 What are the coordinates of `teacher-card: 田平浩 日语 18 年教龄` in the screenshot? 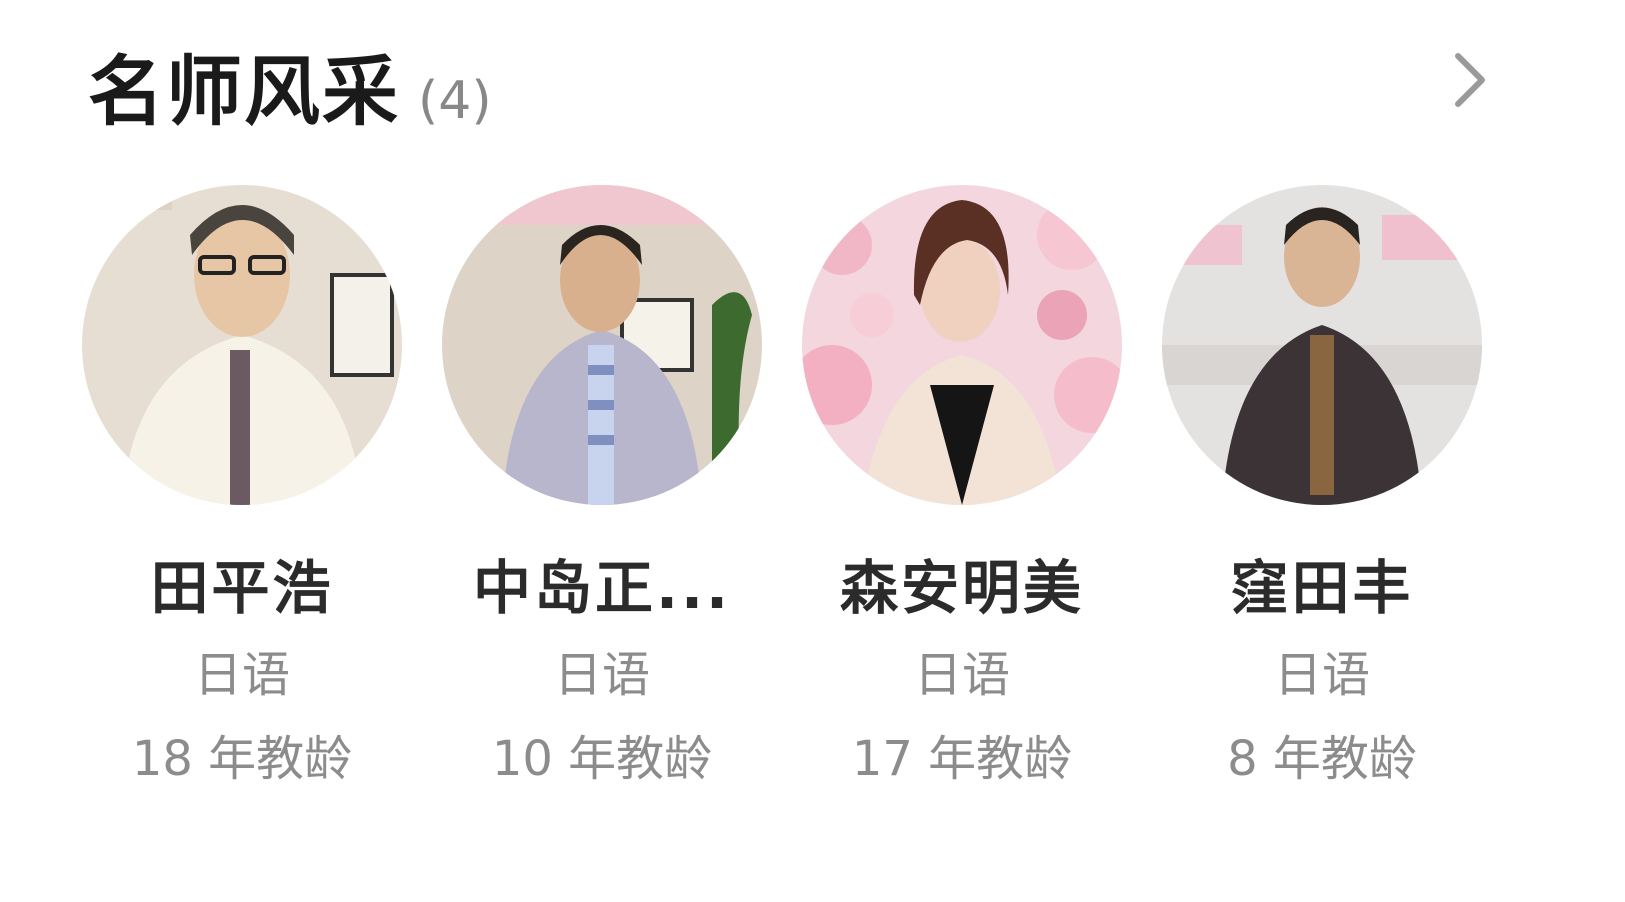 It's located at (242, 487).